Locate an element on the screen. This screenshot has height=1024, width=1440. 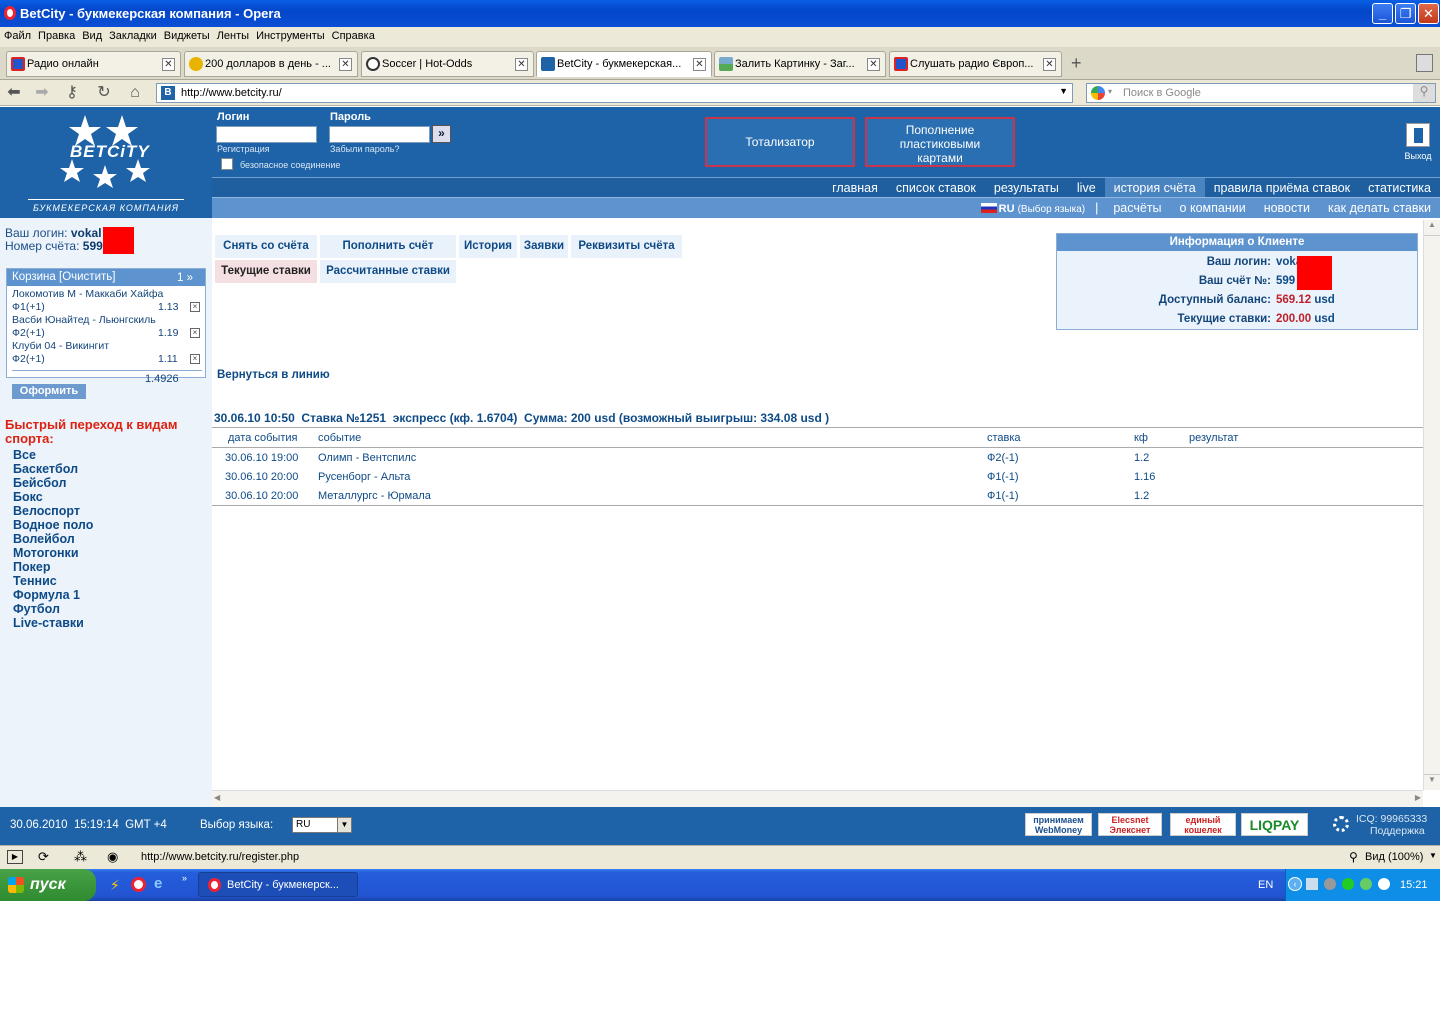
sport-link: Бейсбол is located at coordinates (53, 483).